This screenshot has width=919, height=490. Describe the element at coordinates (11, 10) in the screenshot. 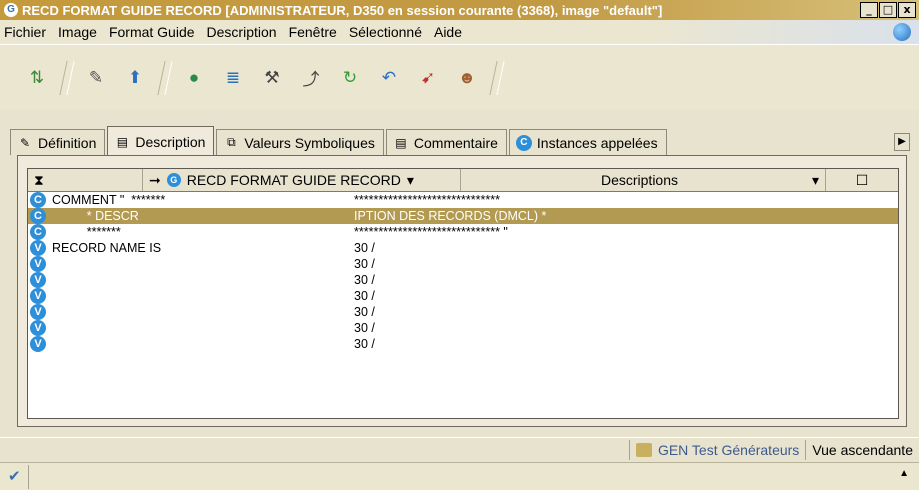

I see `app-icon: G` at that location.